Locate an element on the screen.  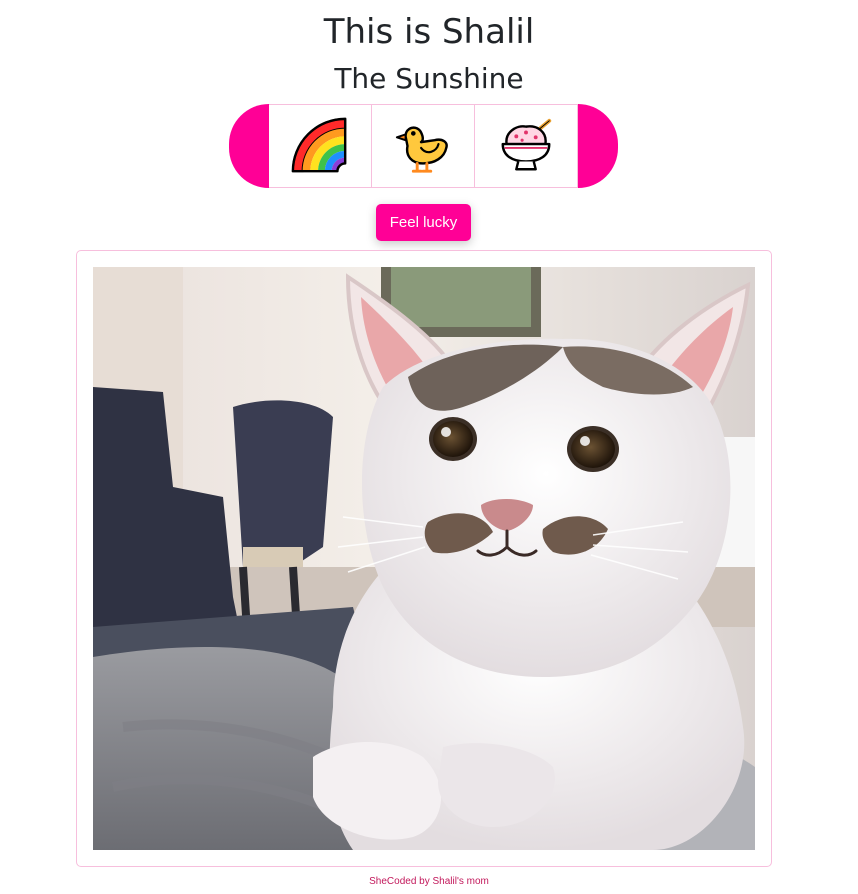
shaved-ice-button is located at coordinates (526, 146).